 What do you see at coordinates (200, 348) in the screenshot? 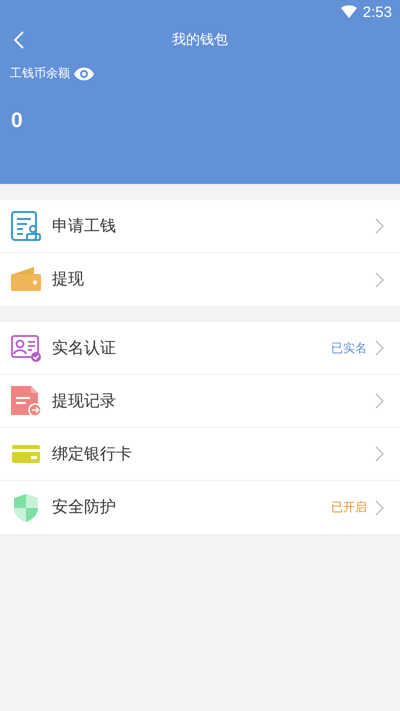
I see `menu-item: 实名认证 已实名` at bounding box center [200, 348].